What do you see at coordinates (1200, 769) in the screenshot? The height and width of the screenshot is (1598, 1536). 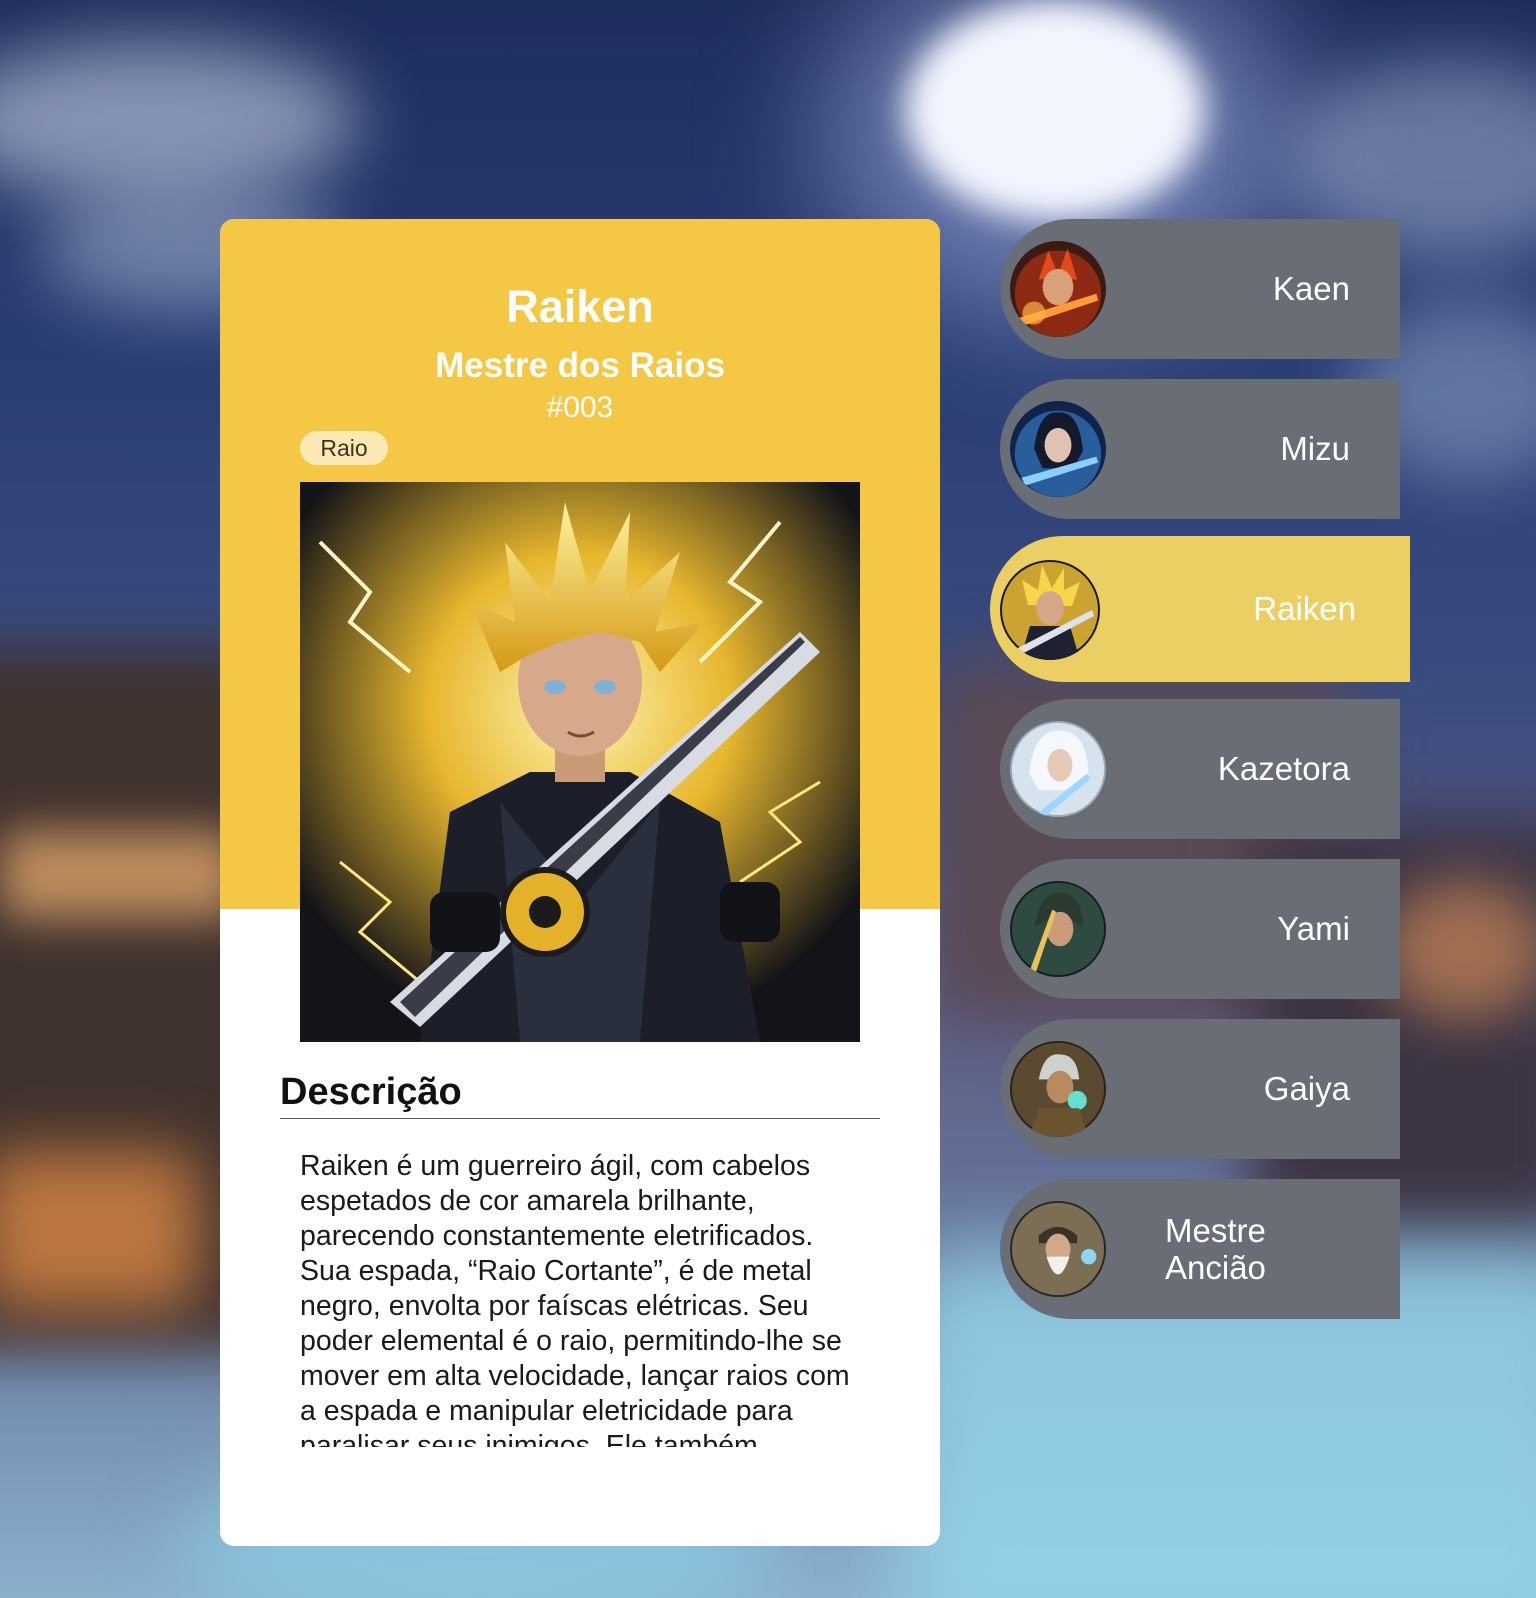 I see `character-option-kazetora: Kazetora` at bounding box center [1200, 769].